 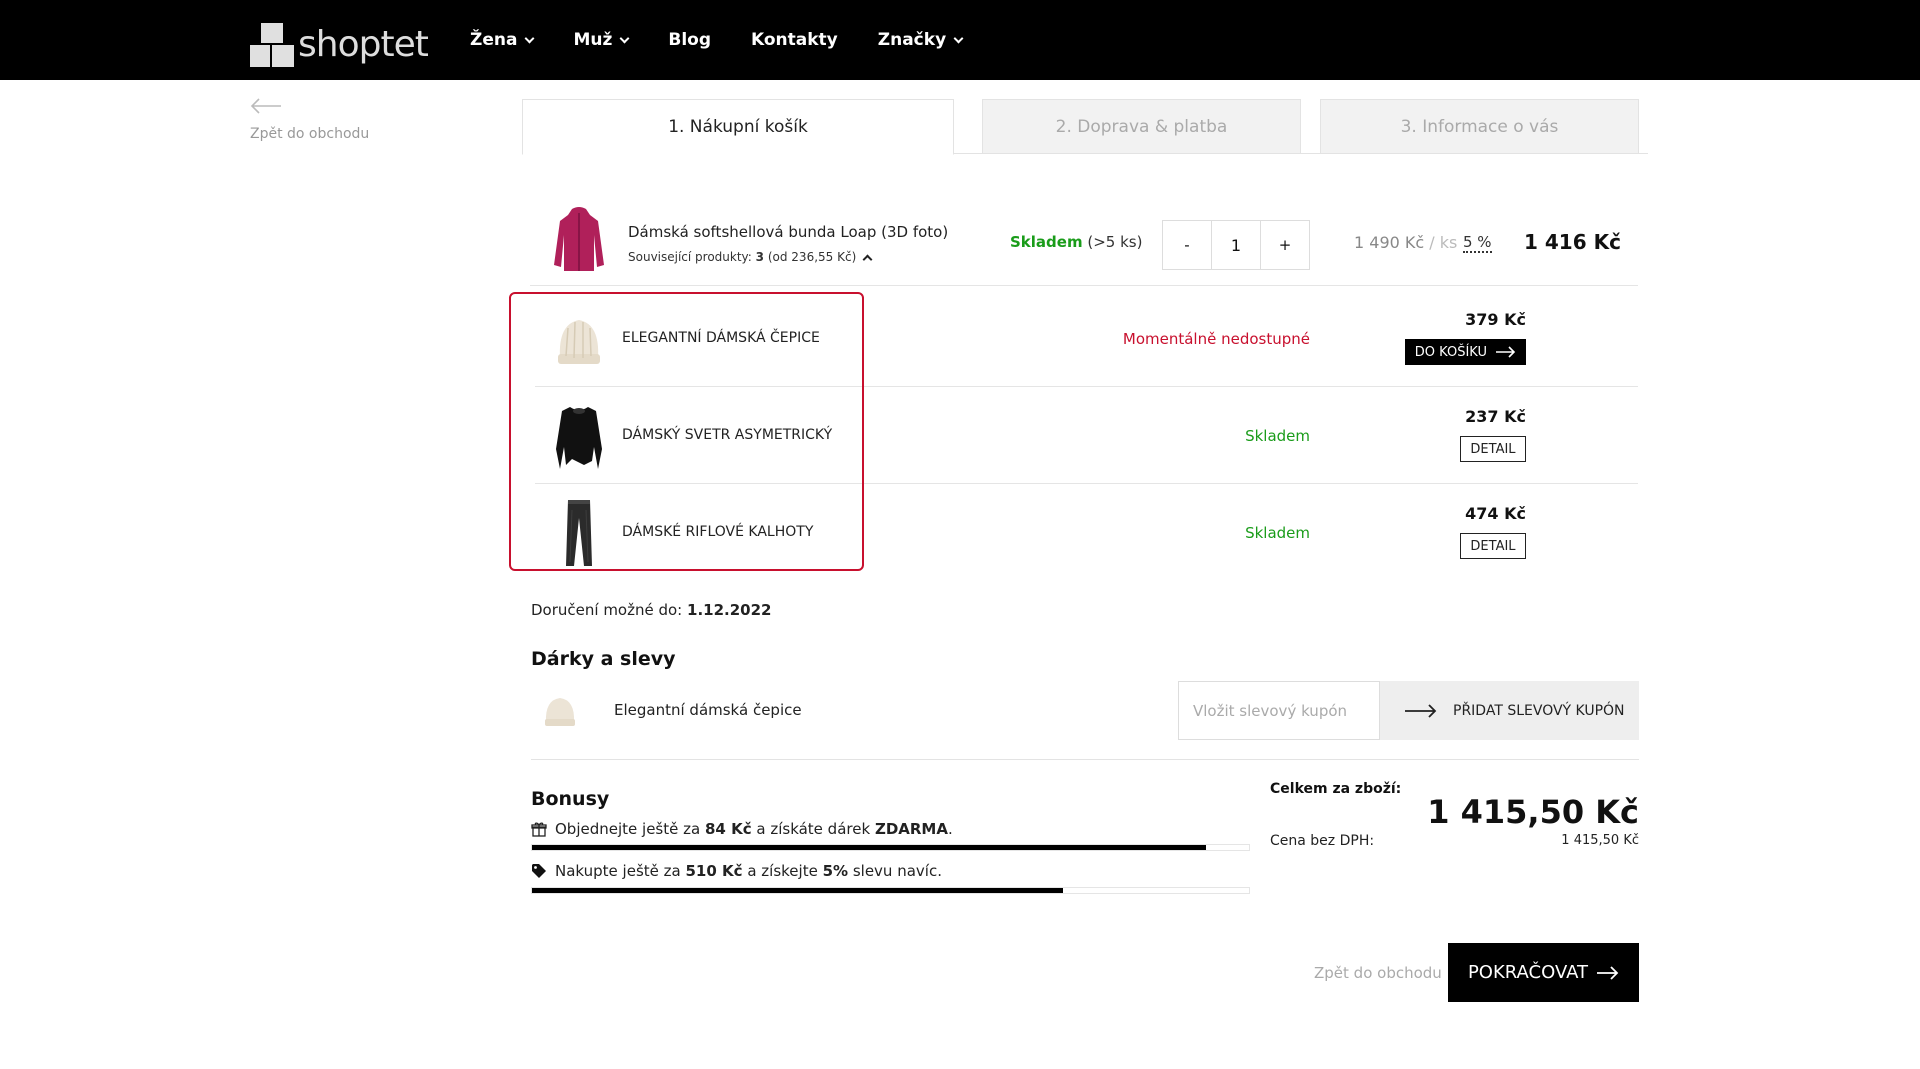 I want to click on total-value: 1 415,50 Kč, so click(x=1533, y=812).